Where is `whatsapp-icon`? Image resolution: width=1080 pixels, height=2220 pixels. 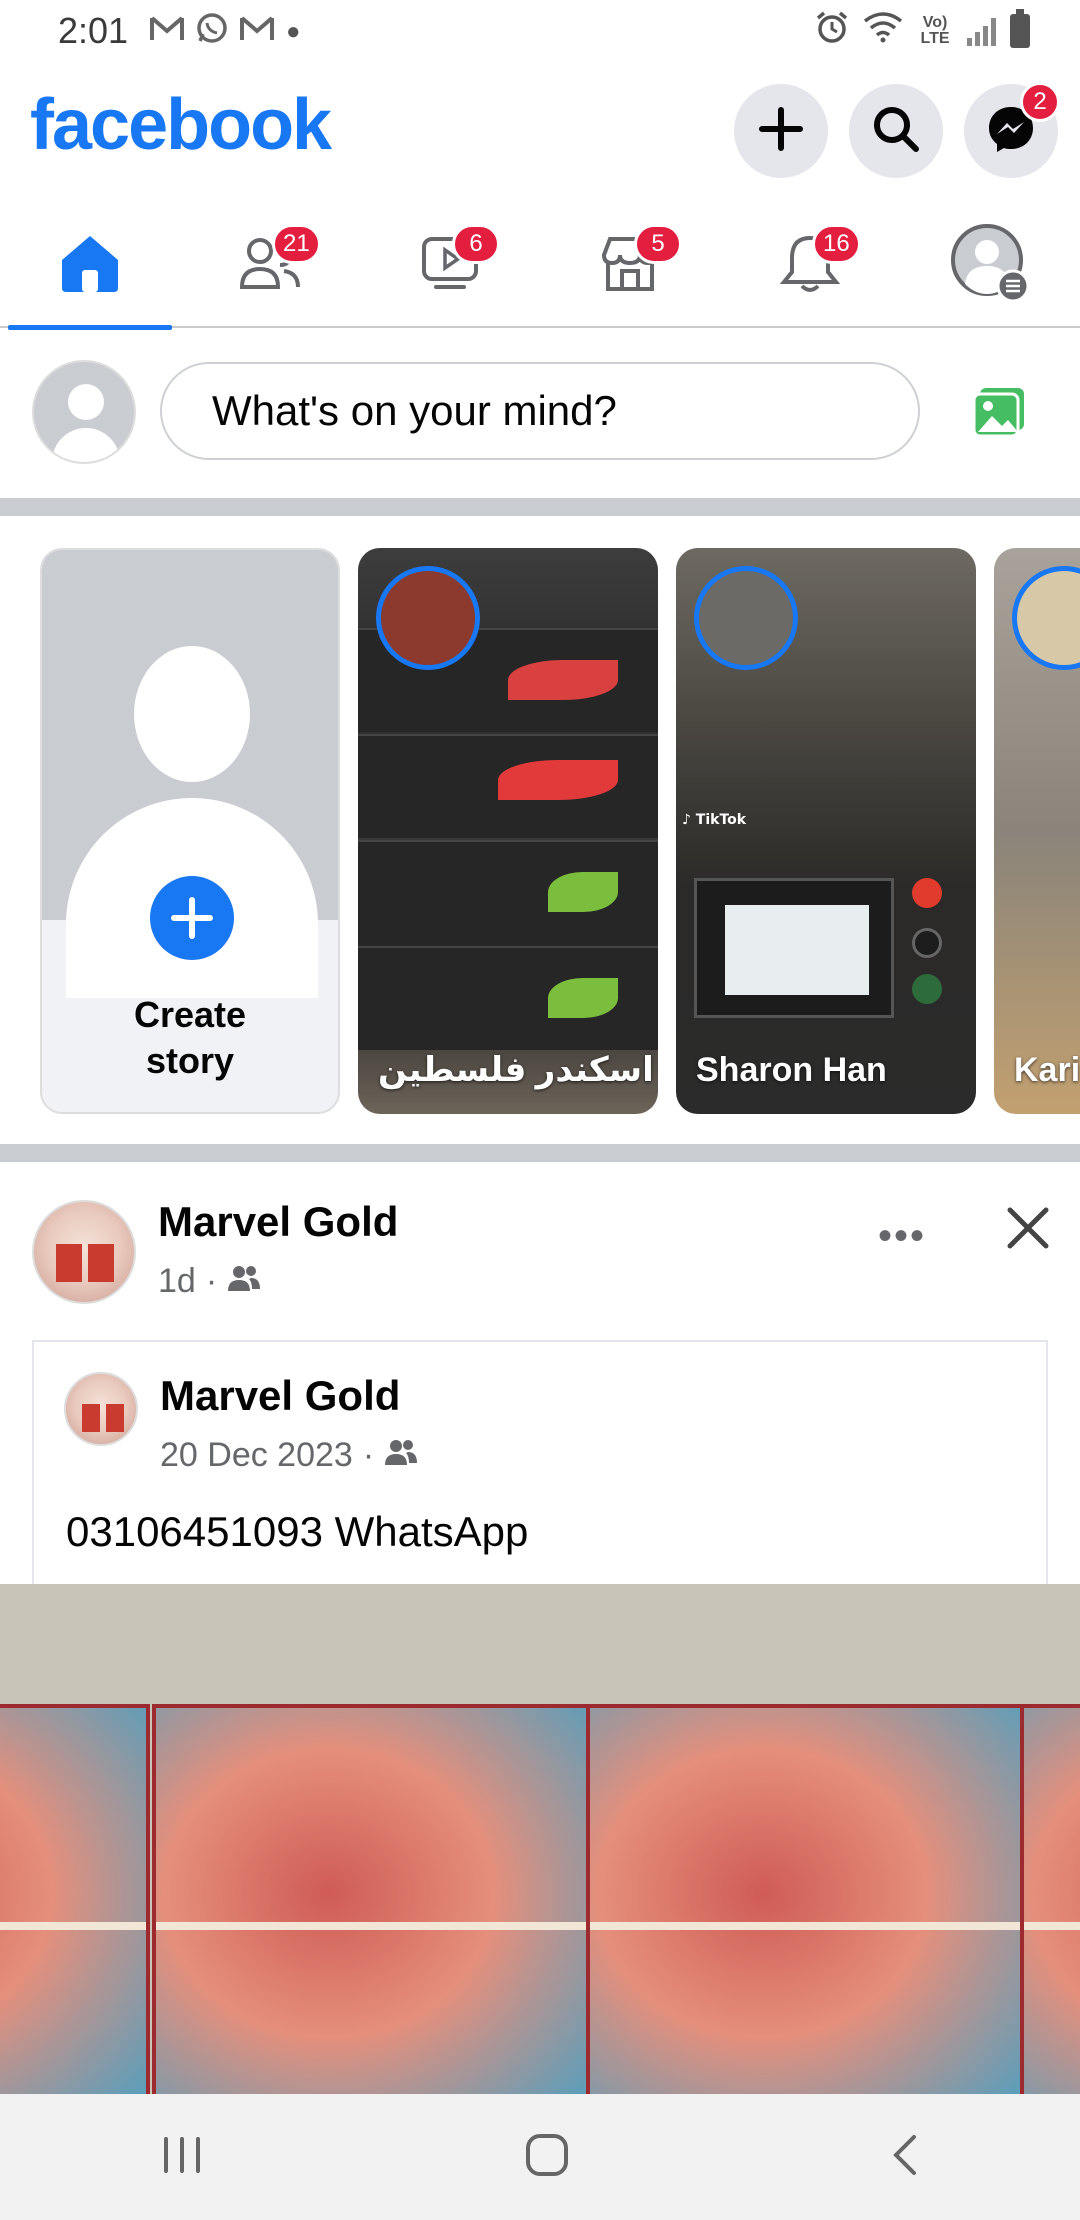 whatsapp-icon is located at coordinates (212, 32).